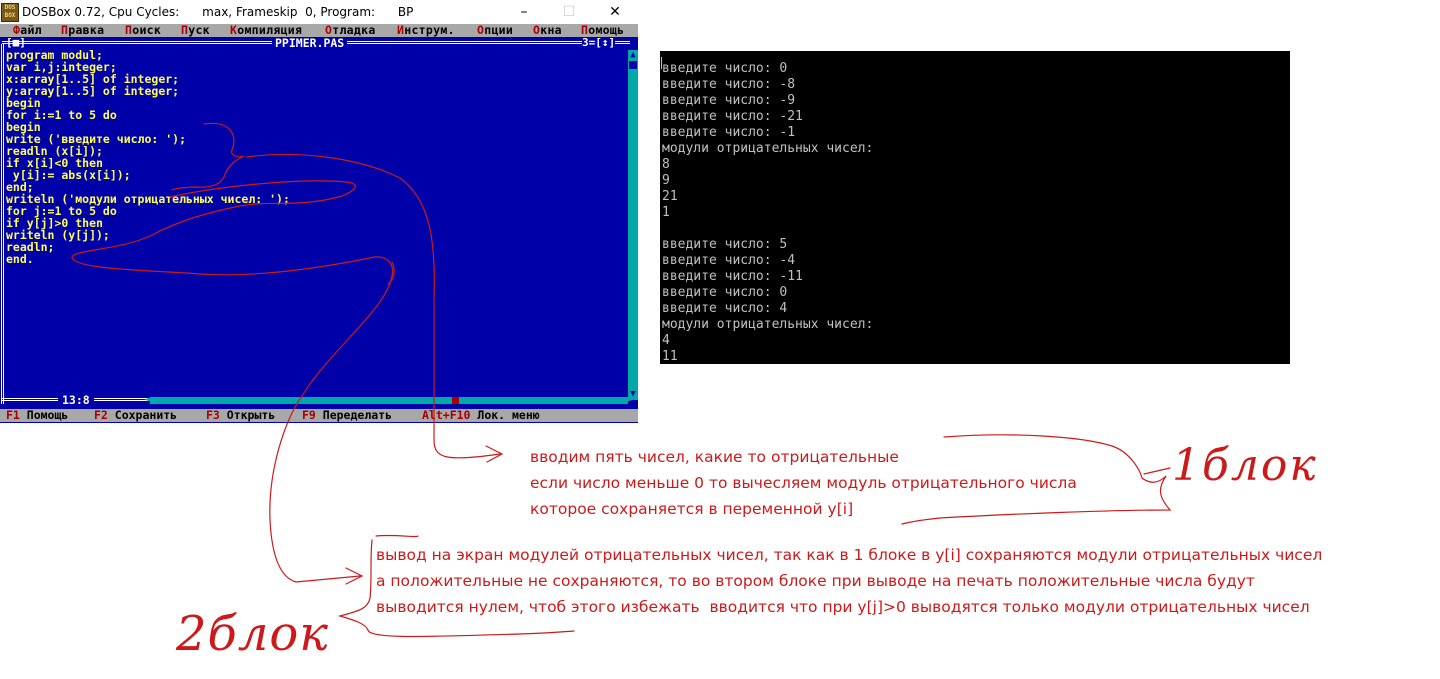 The width and height of the screenshot is (1440, 679). I want to click on console-line: 1, so click(666, 212).